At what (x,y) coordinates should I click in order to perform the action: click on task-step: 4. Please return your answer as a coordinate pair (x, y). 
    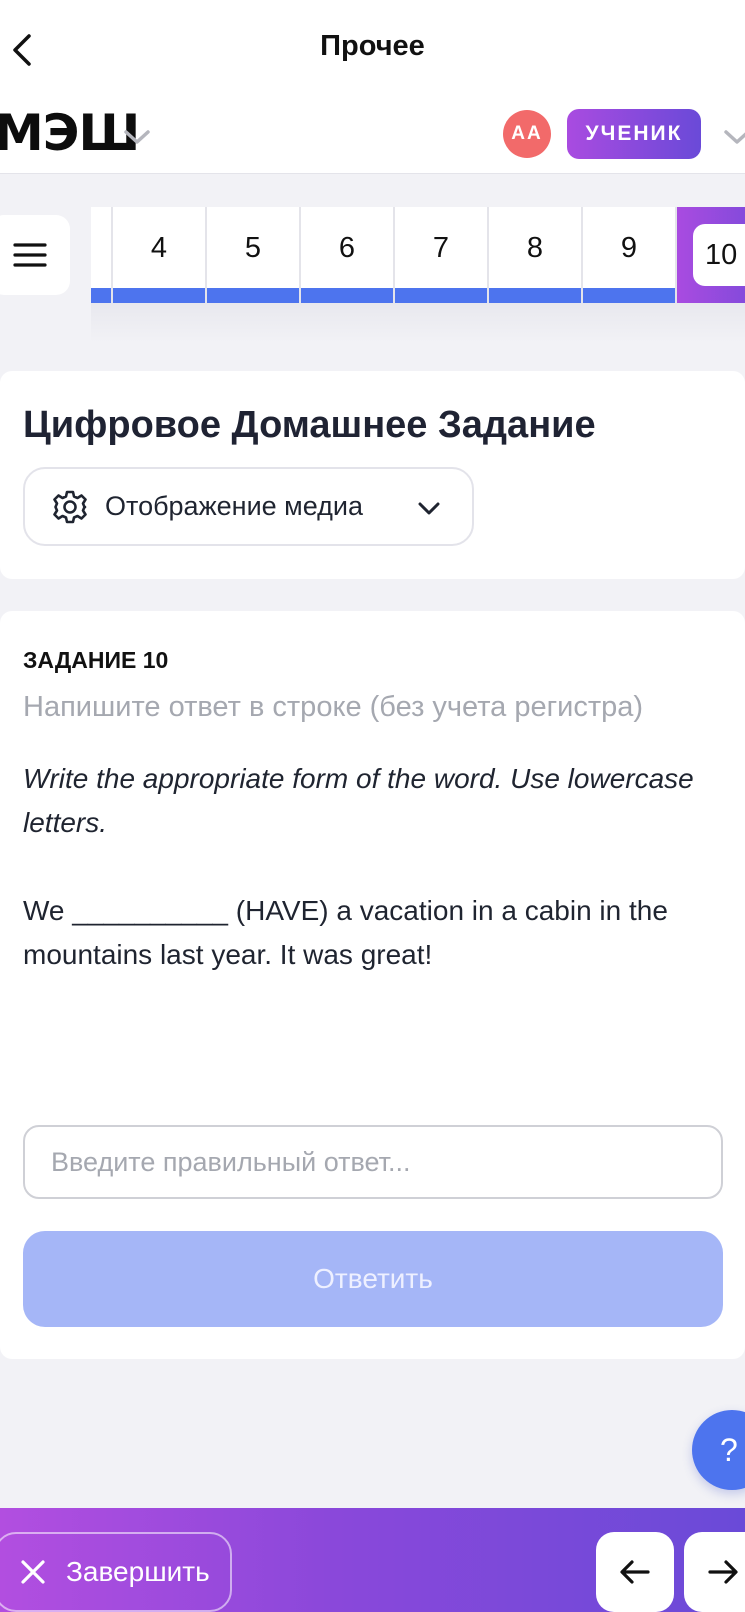
    Looking at the image, I should click on (160, 255).